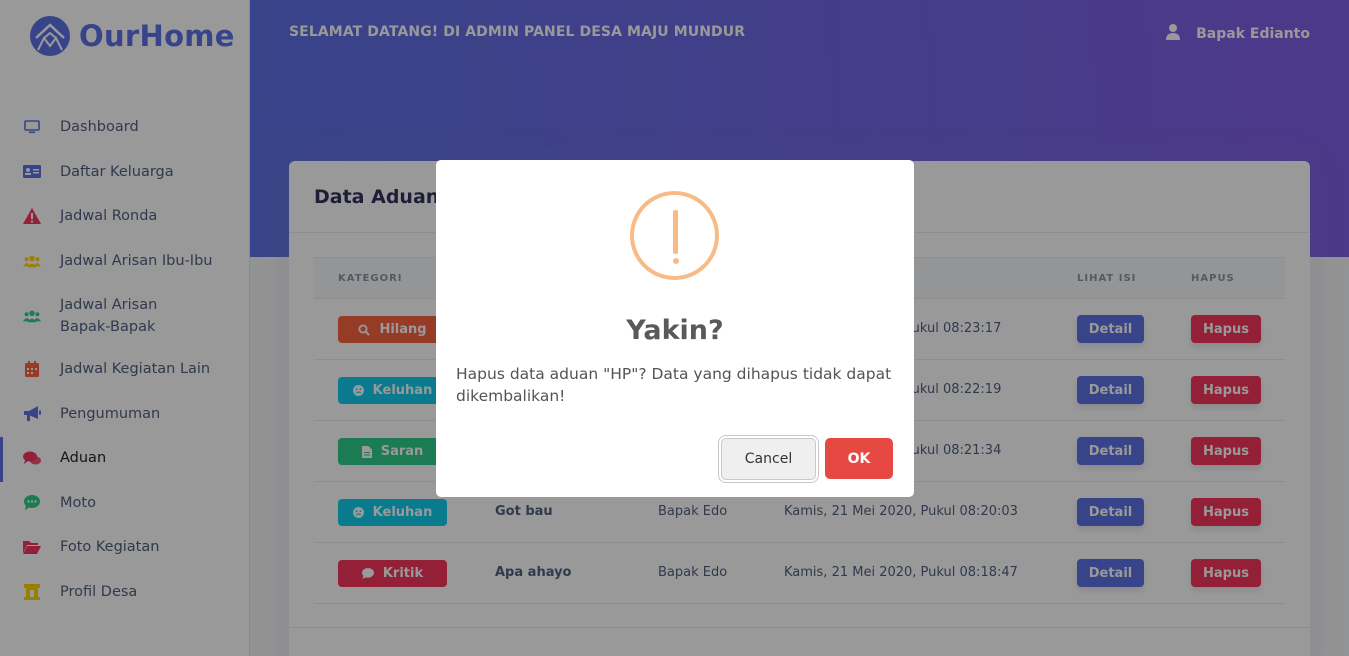 The width and height of the screenshot is (1349, 656). I want to click on warning-icon, so click(674, 235).